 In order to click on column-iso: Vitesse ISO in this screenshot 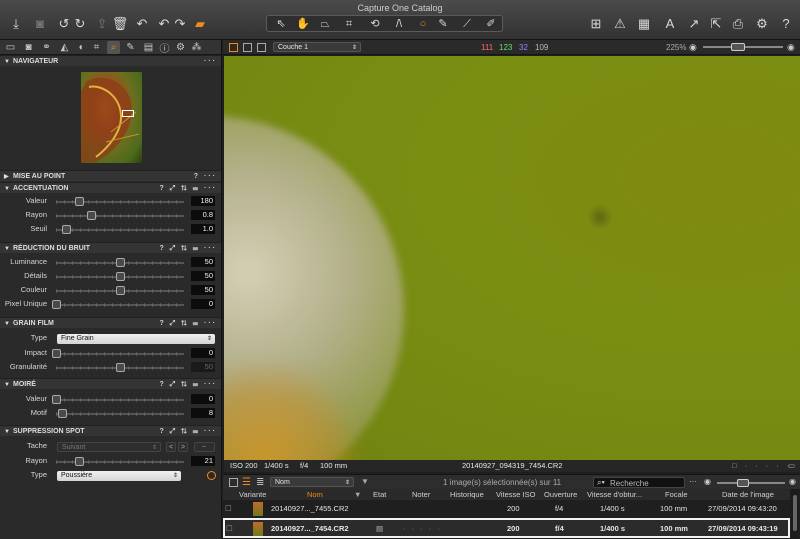, I will do `click(515, 494)`.